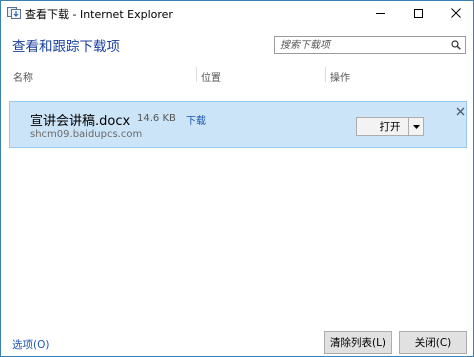  What do you see at coordinates (237, 75) in the screenshot?
I see `column-header-row: 名称 位置 操作` at bounding box center [237, 75].